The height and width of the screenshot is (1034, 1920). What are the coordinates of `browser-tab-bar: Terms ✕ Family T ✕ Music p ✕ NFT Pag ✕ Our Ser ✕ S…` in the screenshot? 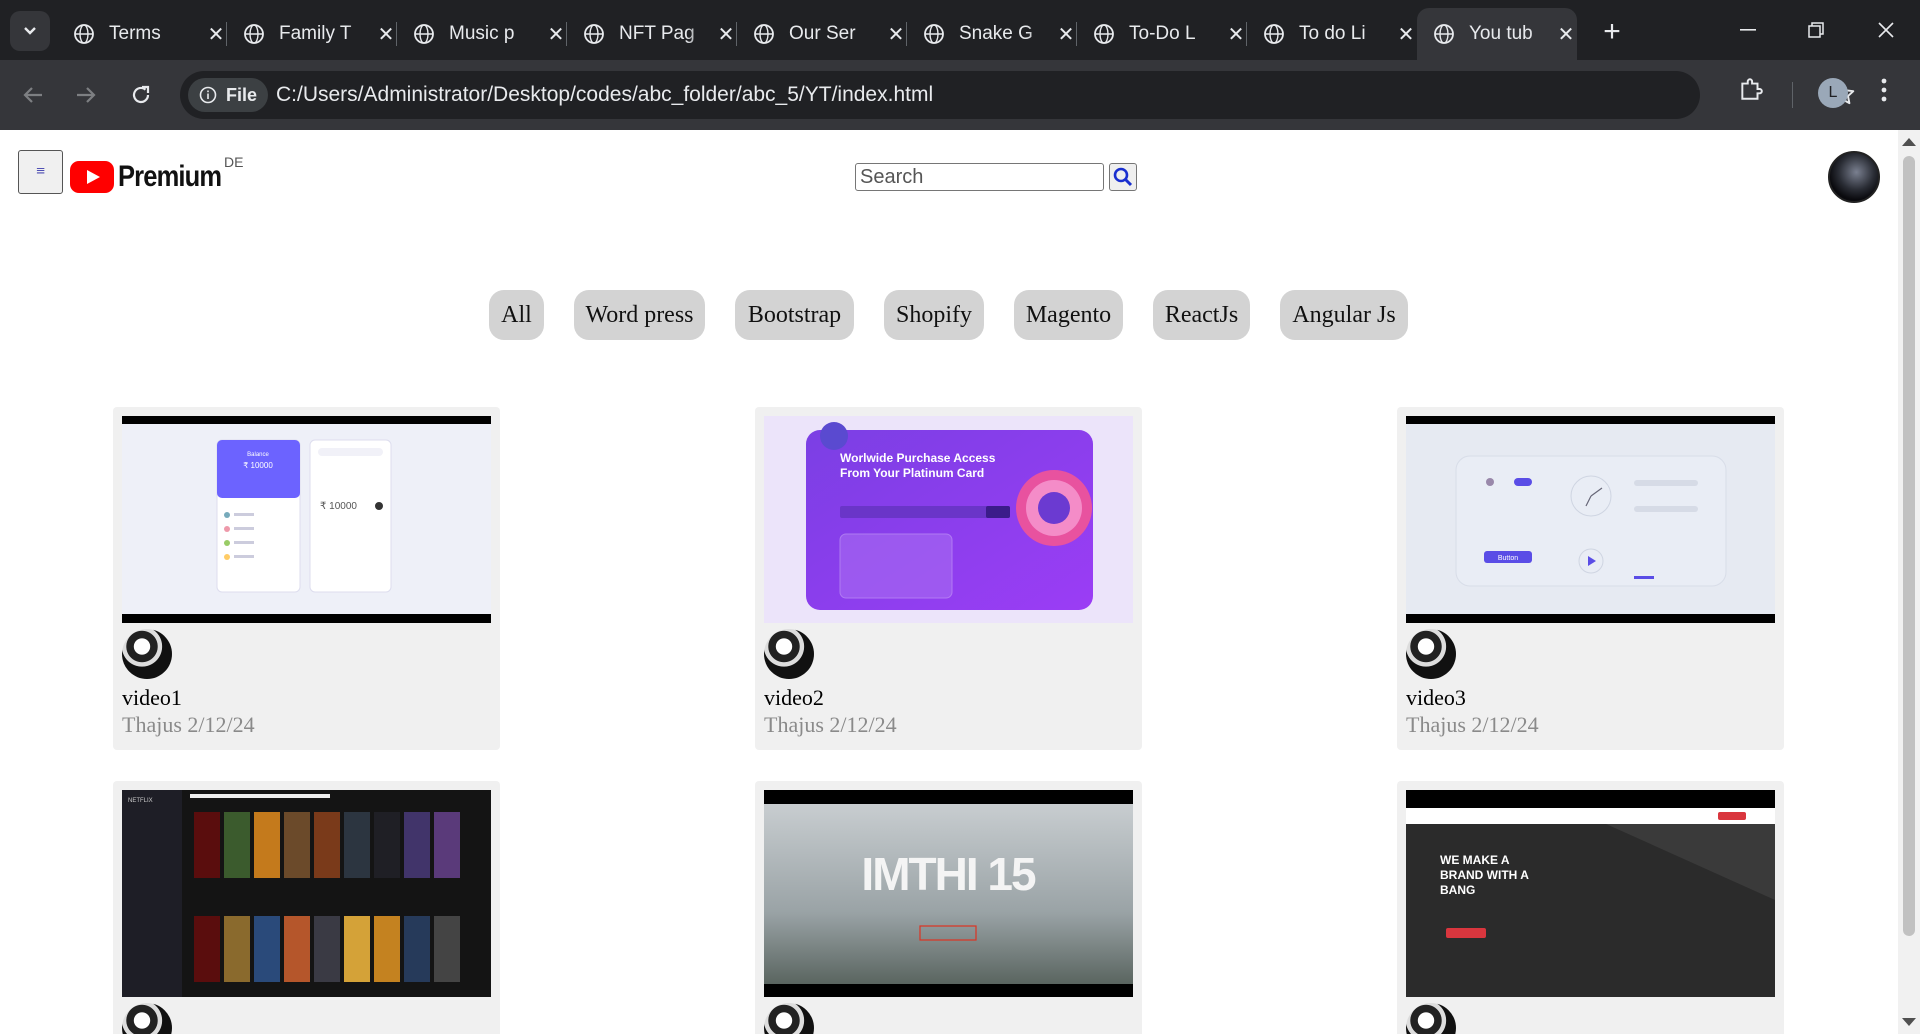 It's located at (960, 30).